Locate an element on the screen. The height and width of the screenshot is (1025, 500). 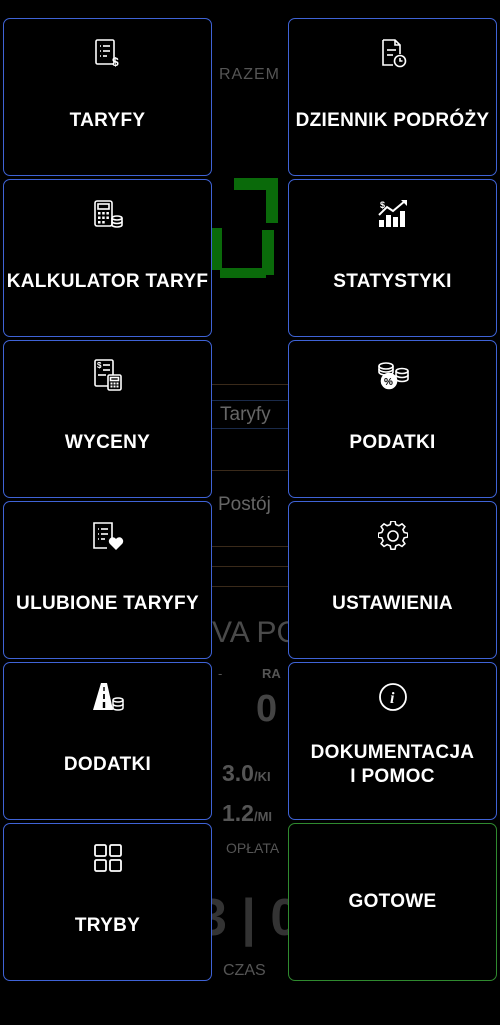
dash-label: - is located at coordinates (220, 673).